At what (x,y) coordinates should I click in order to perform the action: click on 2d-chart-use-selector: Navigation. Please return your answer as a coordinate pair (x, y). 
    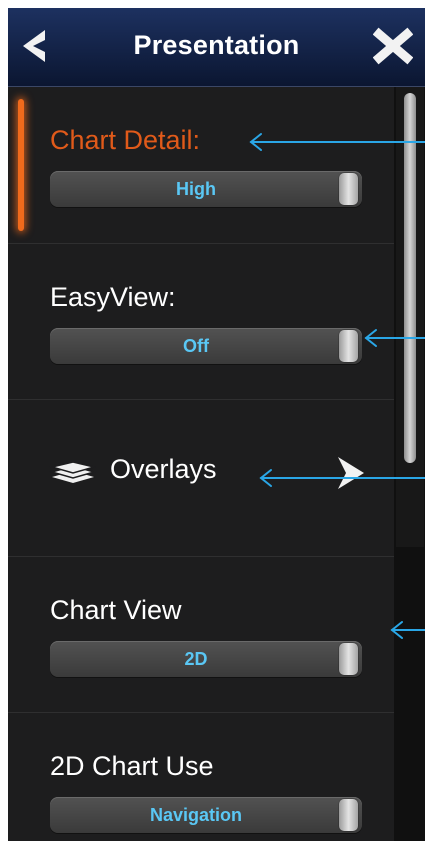
    Looking at the image, I should click on (206, 815).